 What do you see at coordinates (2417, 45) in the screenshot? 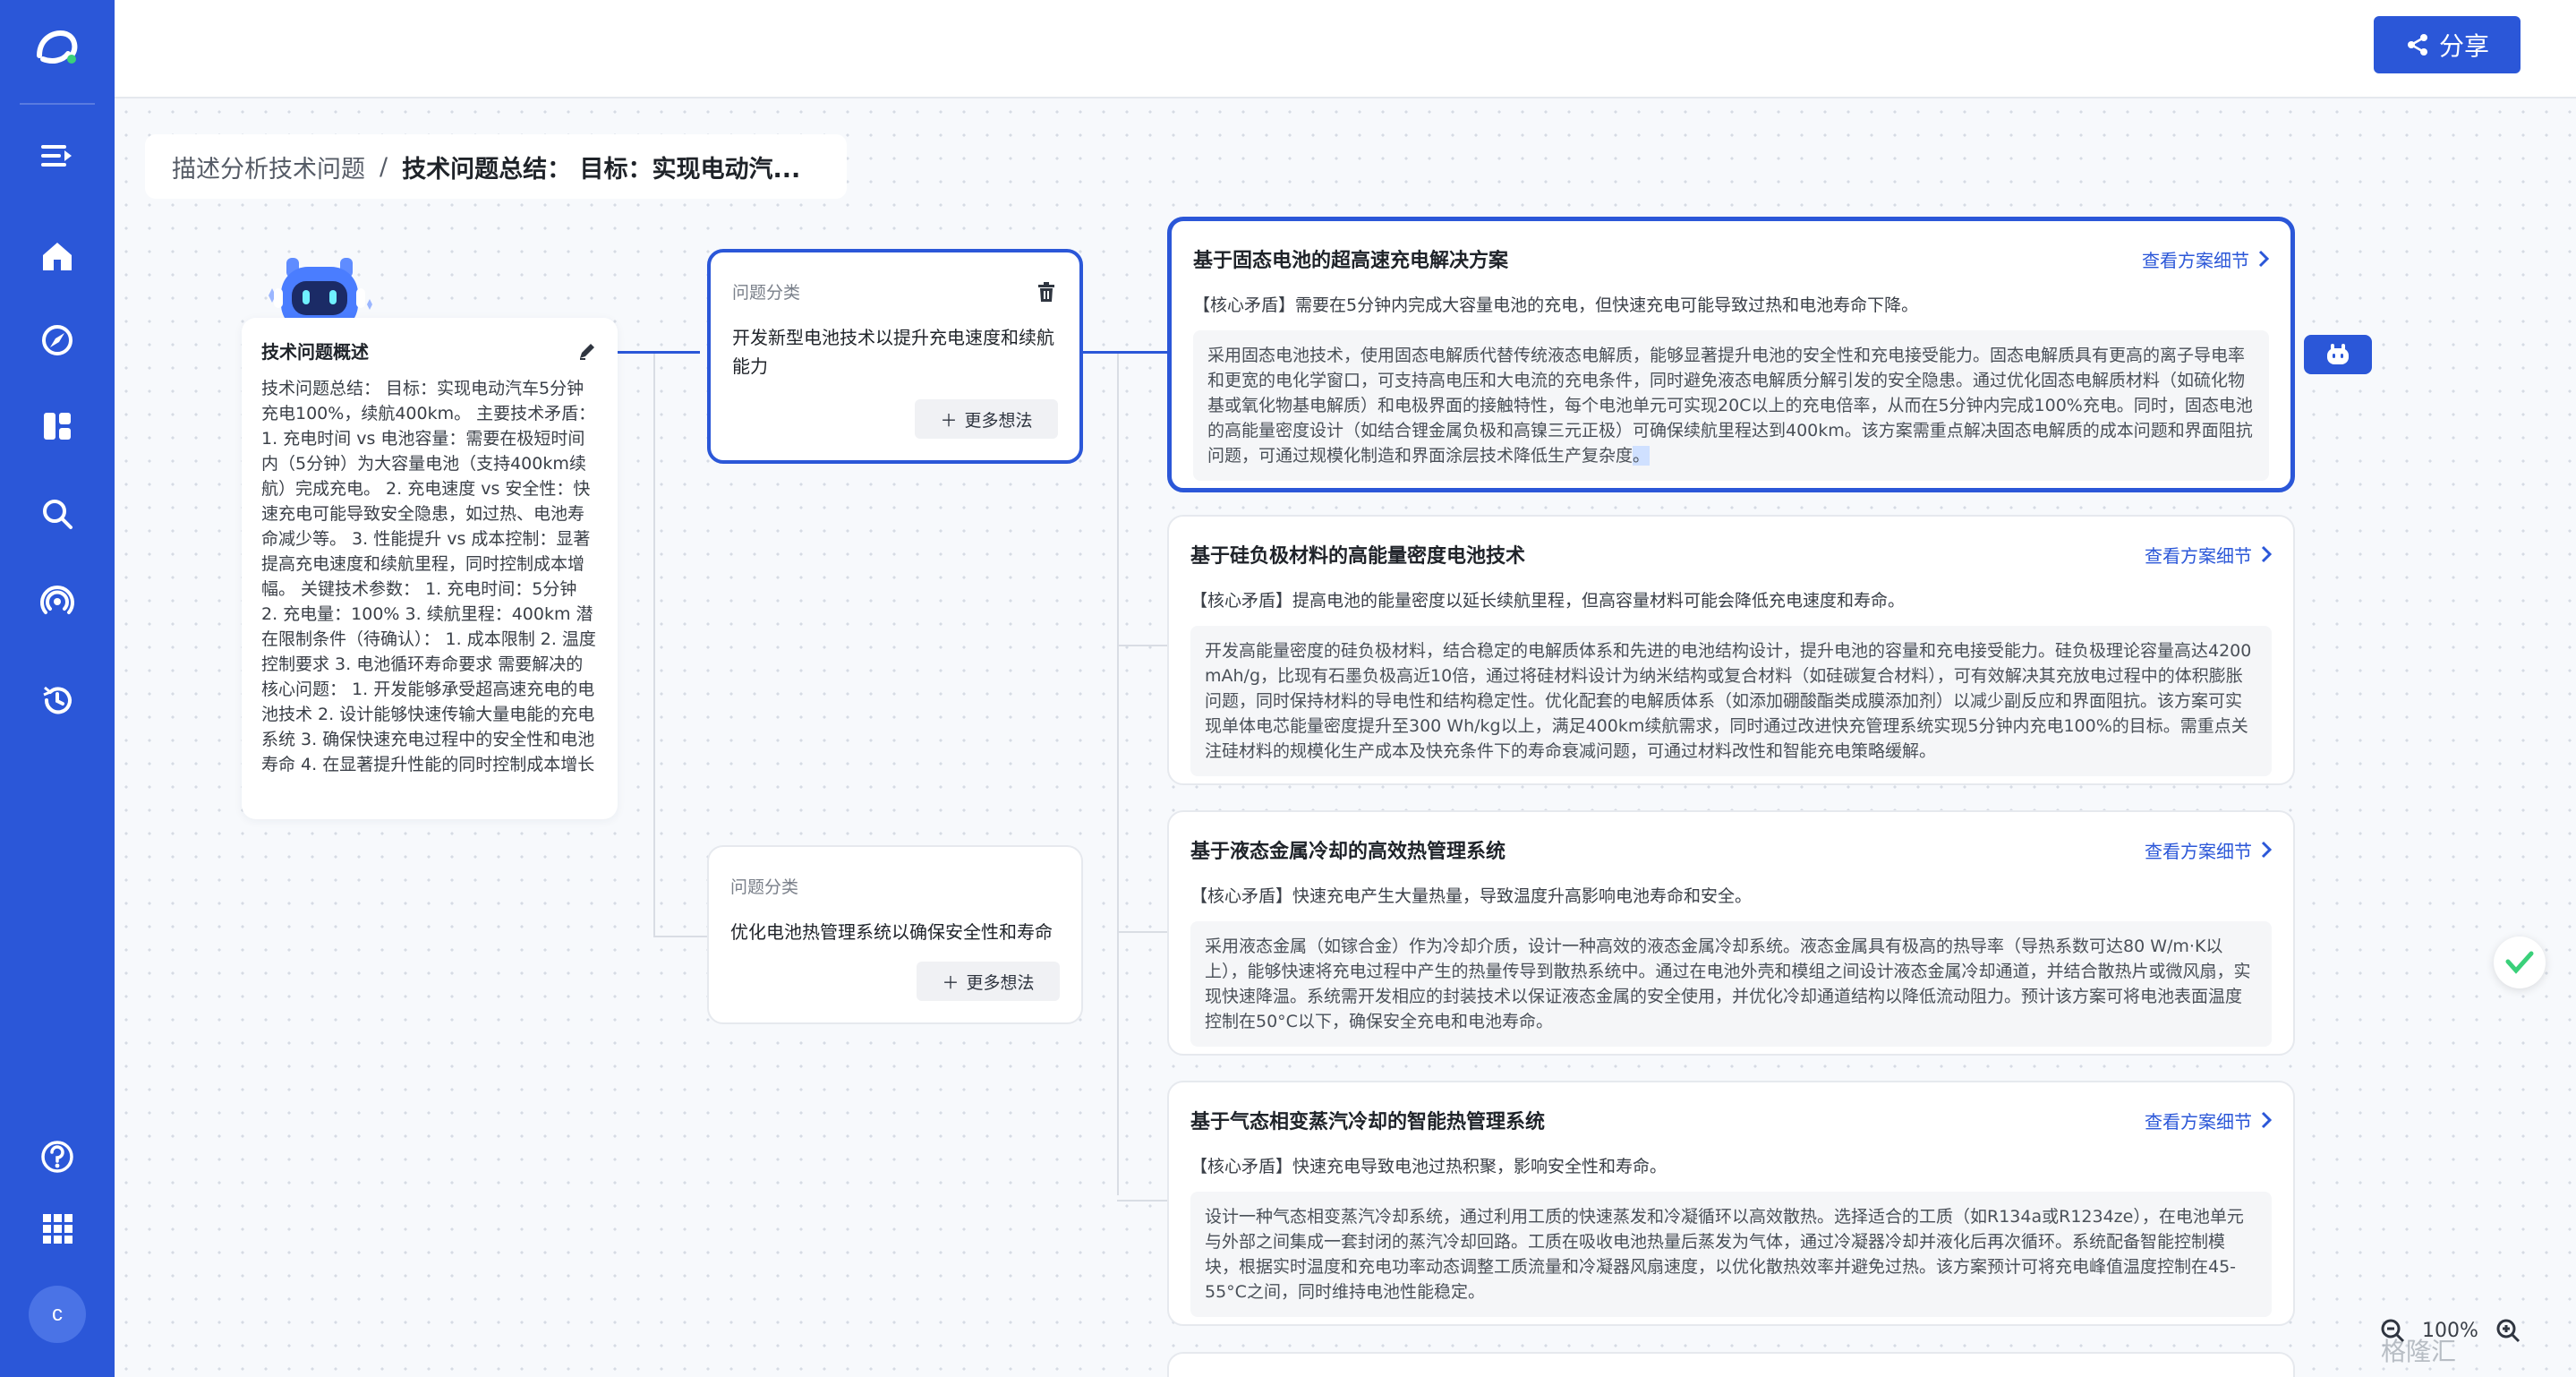
I see `share-icon` at bounding box center [2417, 45].